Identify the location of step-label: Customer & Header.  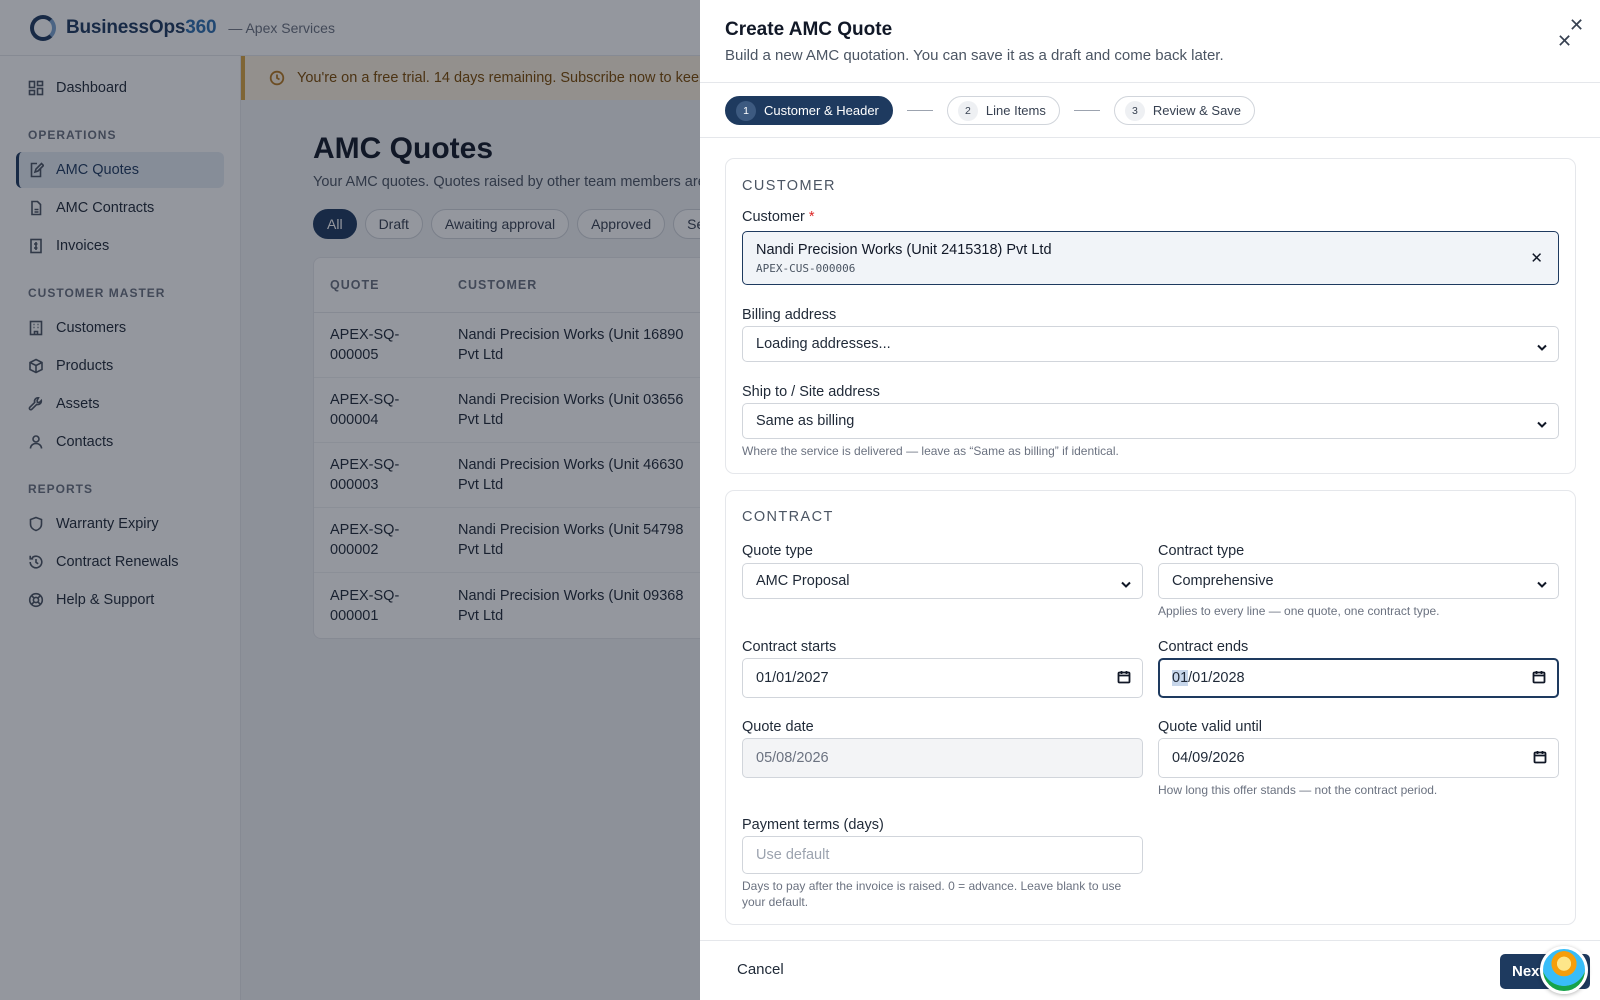
(821, 110).